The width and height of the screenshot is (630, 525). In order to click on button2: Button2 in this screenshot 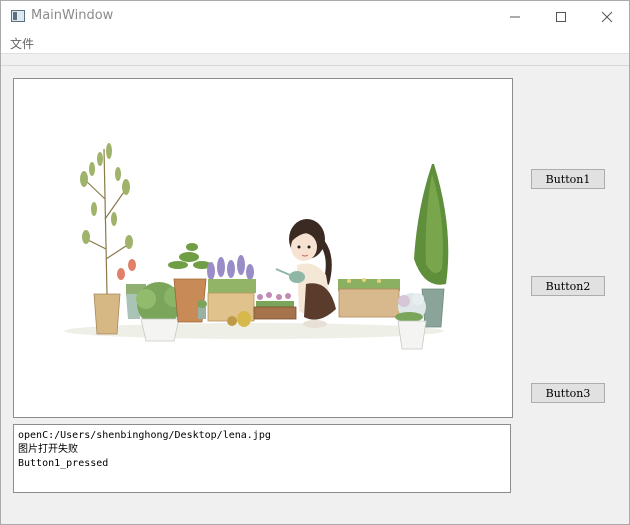, I will do `click(568, 286)`.